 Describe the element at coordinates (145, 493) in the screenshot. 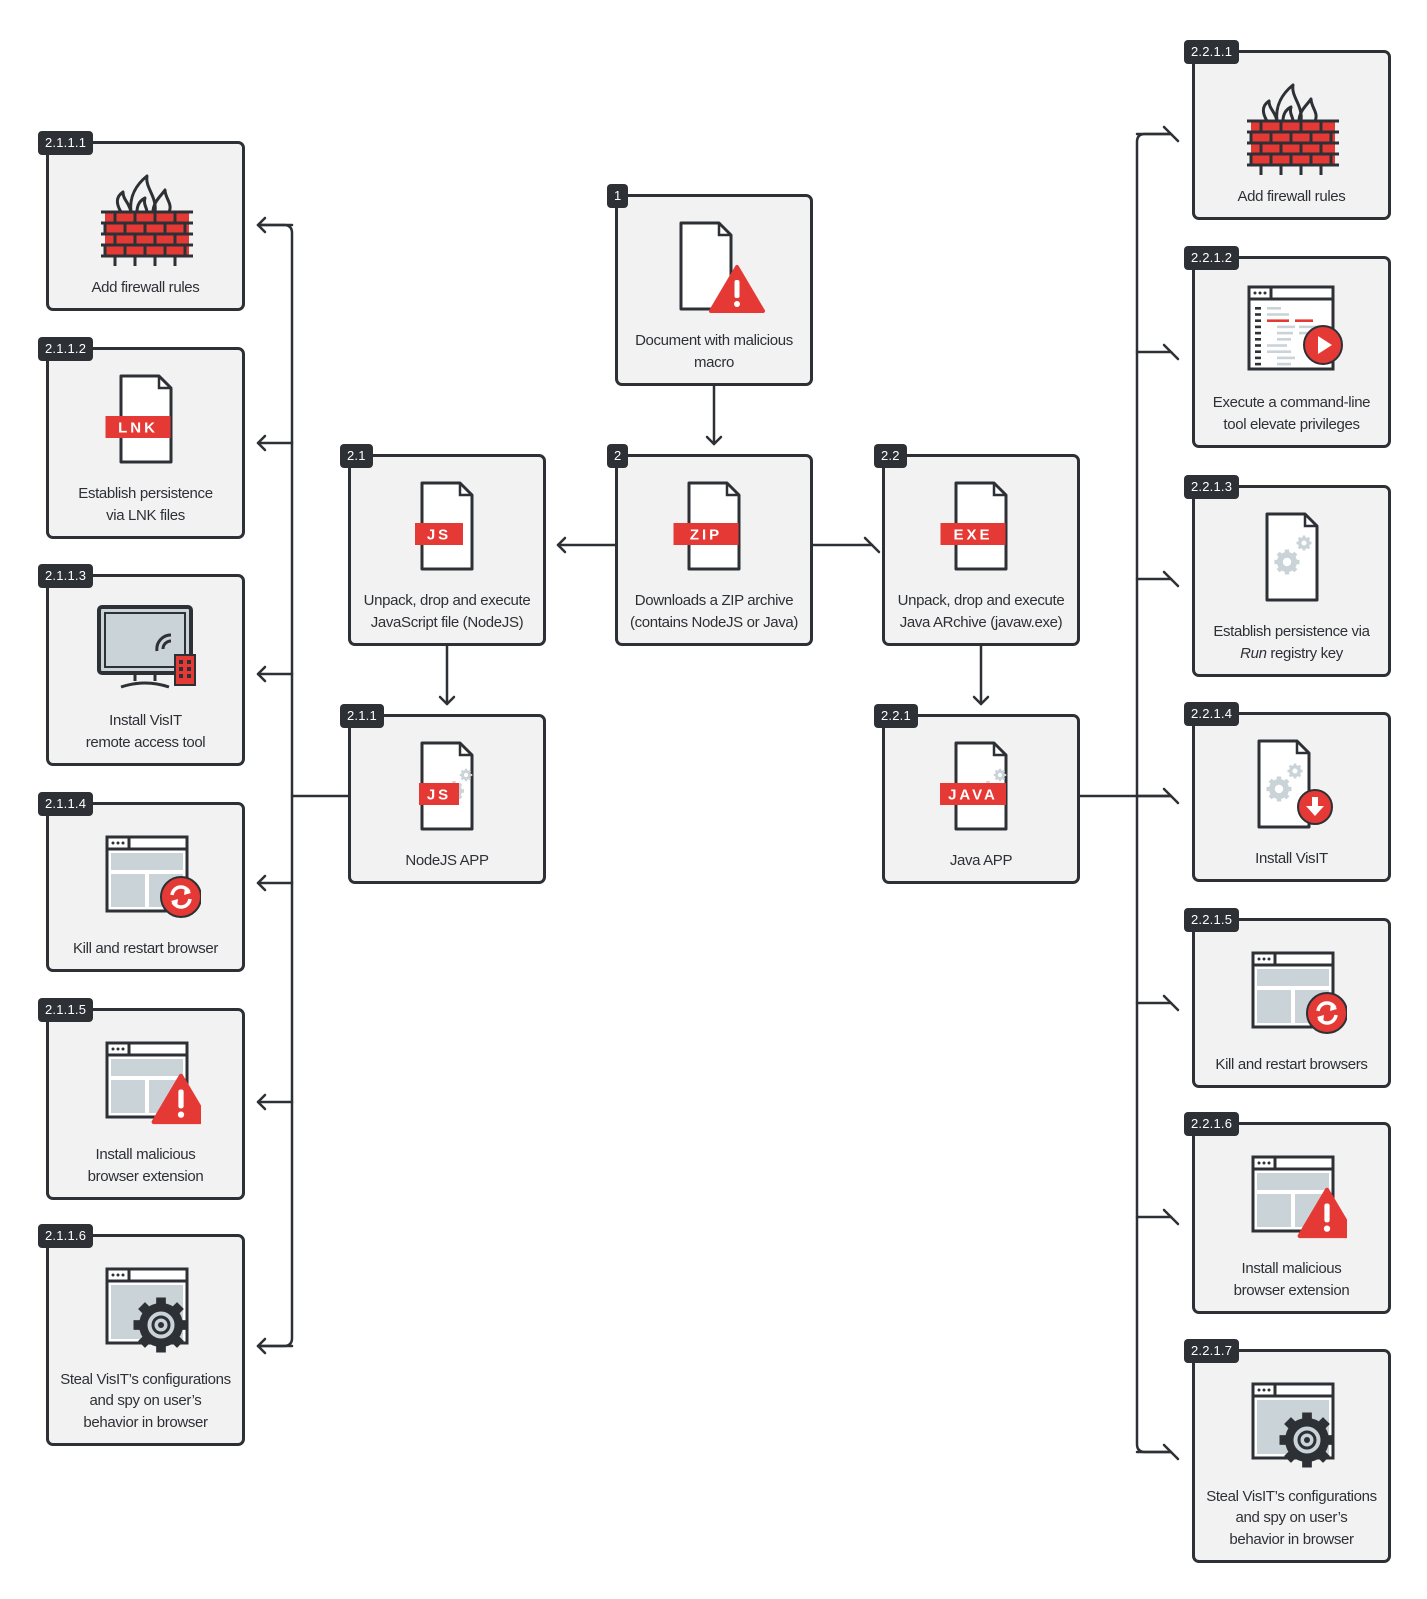

I see `node-label-line: Establish persistence` at that location.